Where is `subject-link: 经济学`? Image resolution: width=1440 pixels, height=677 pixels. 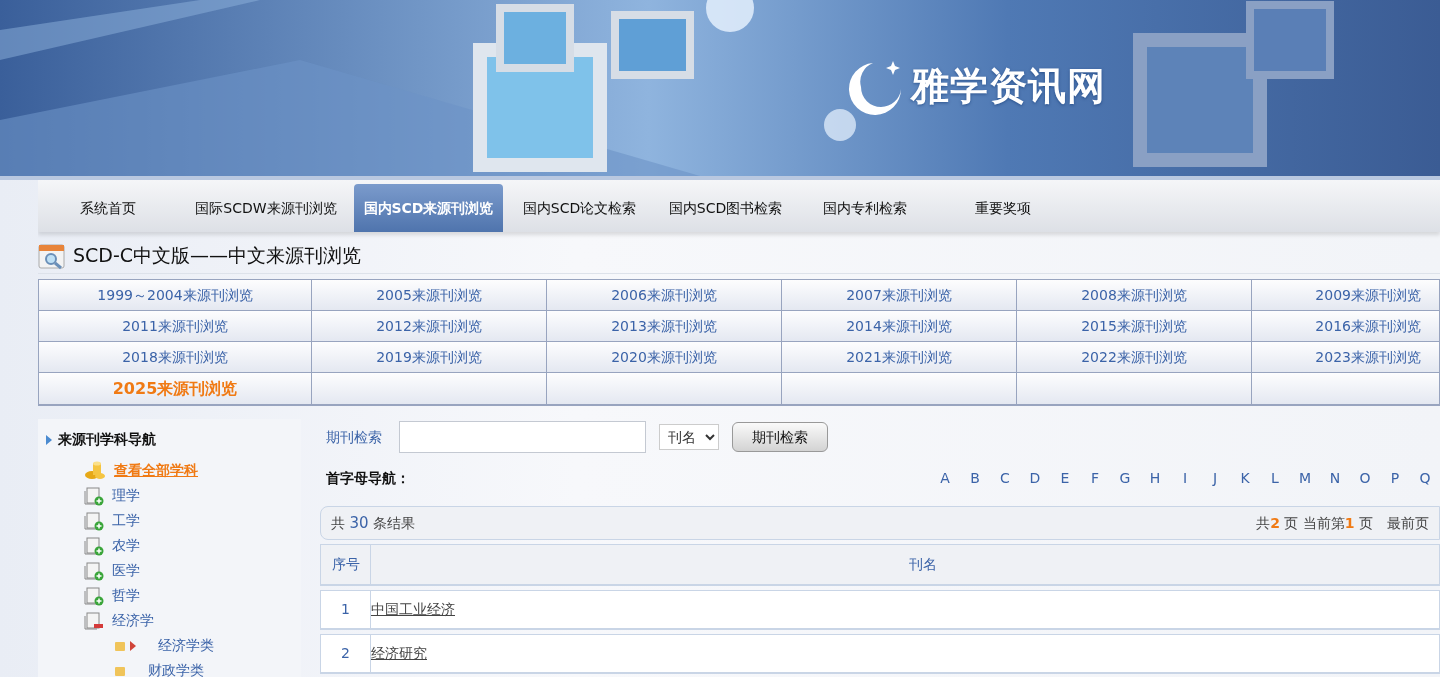
subject-link: 经济学 is located at coordinates (133, 620).